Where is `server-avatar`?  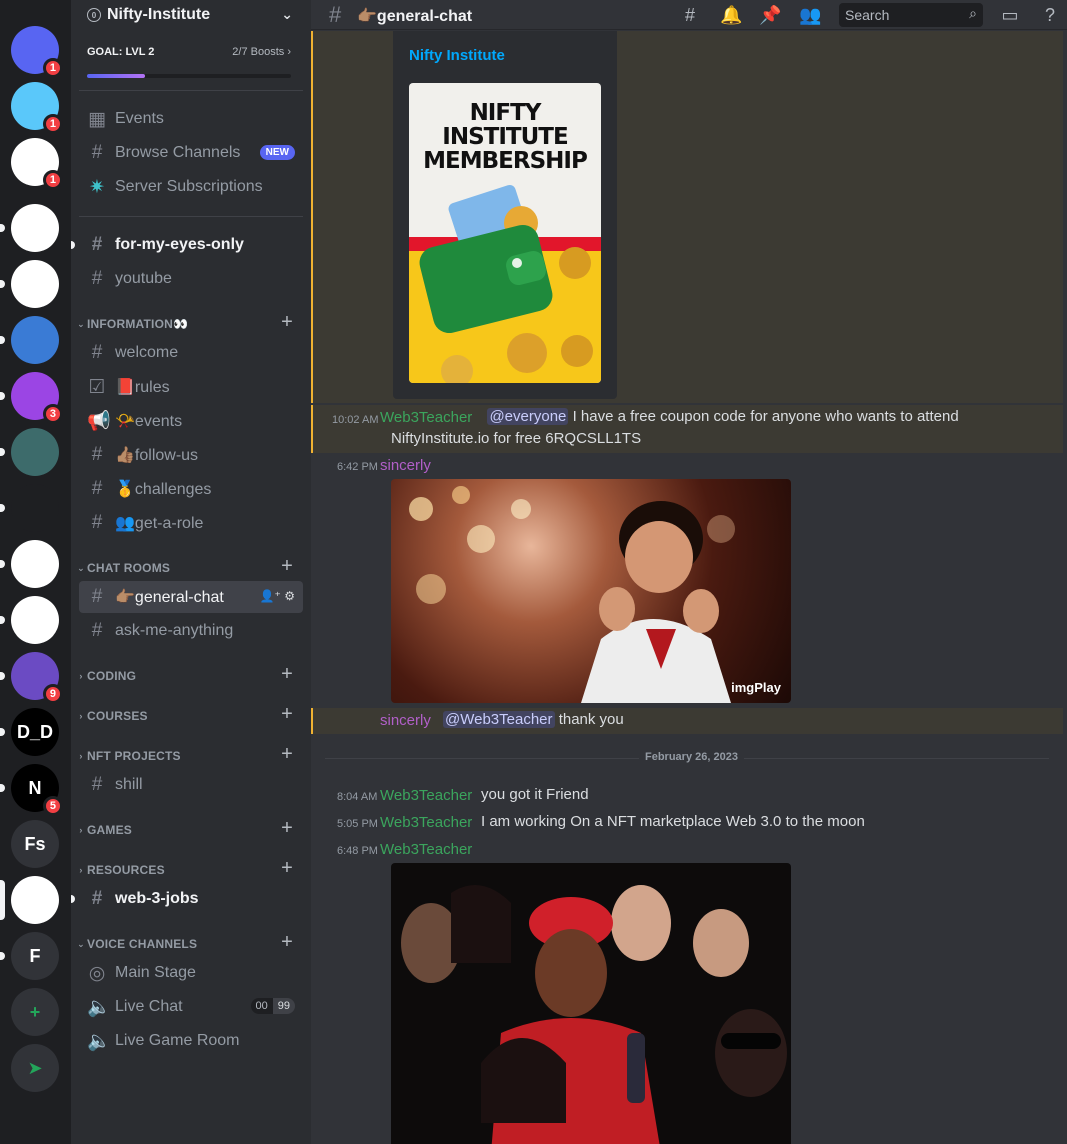 server-avatar is located at coordinates (29, 452).